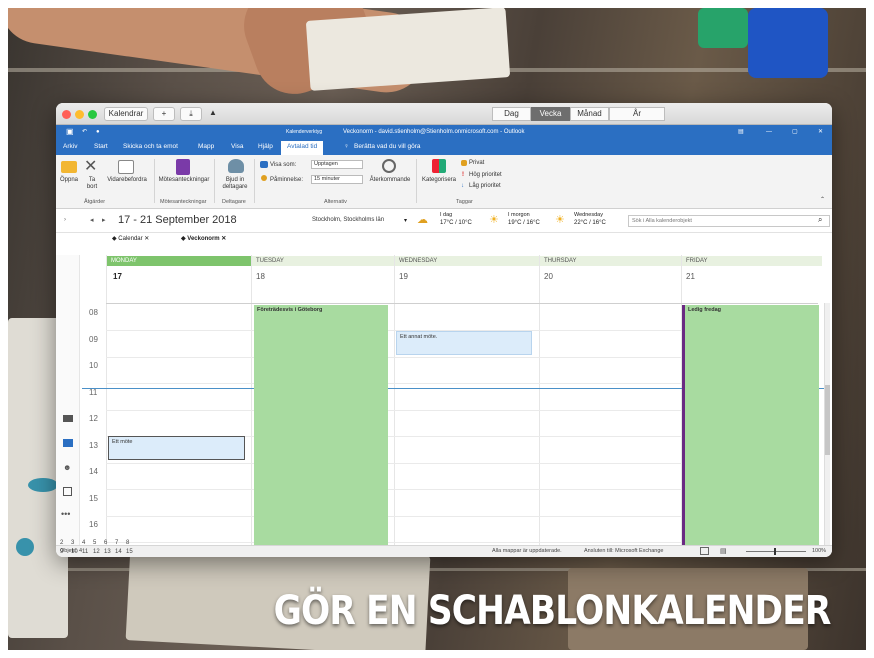  I want to click on mini-calendar-day: 12, so click(96, 552).